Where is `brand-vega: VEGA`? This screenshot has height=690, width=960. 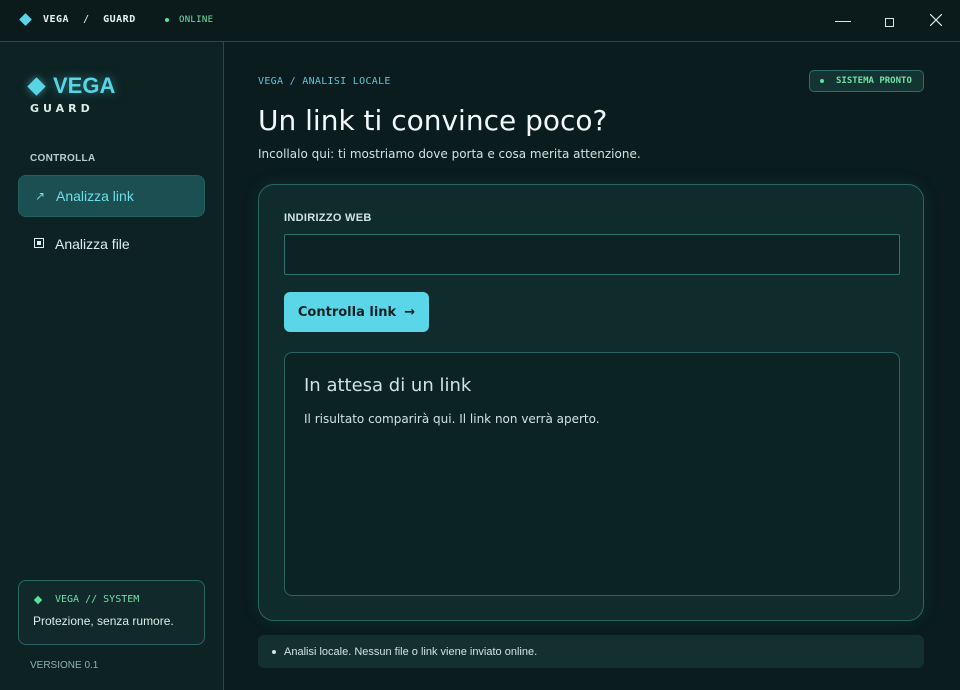 brand-vega: VEGA is located at coordinates (56, 19).